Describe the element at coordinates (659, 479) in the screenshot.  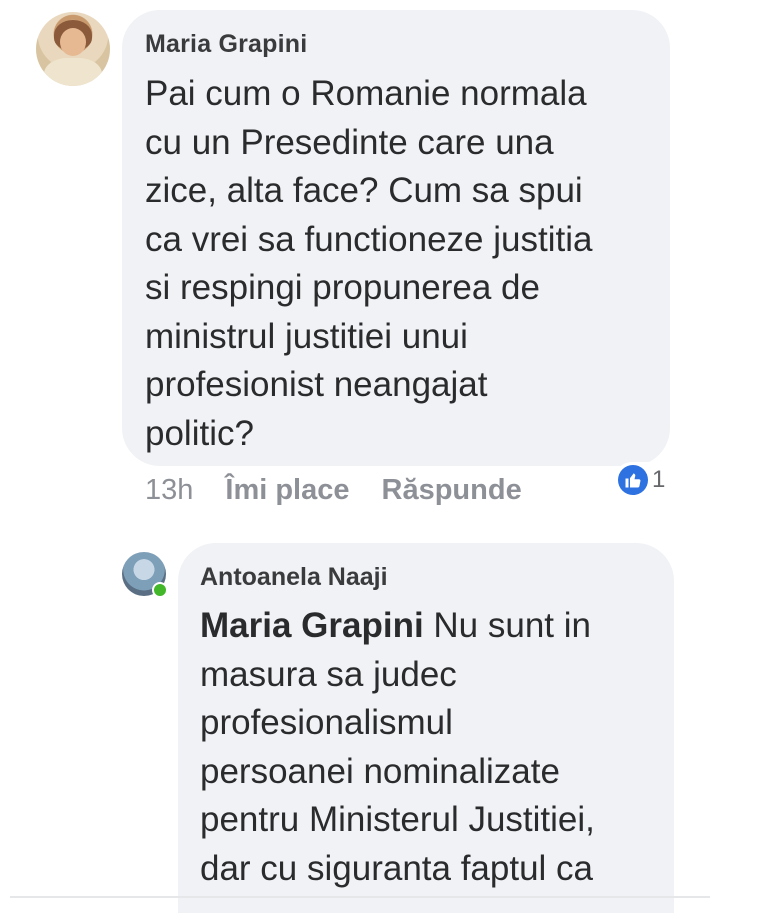
I see `reaction-count: 1` at that location.